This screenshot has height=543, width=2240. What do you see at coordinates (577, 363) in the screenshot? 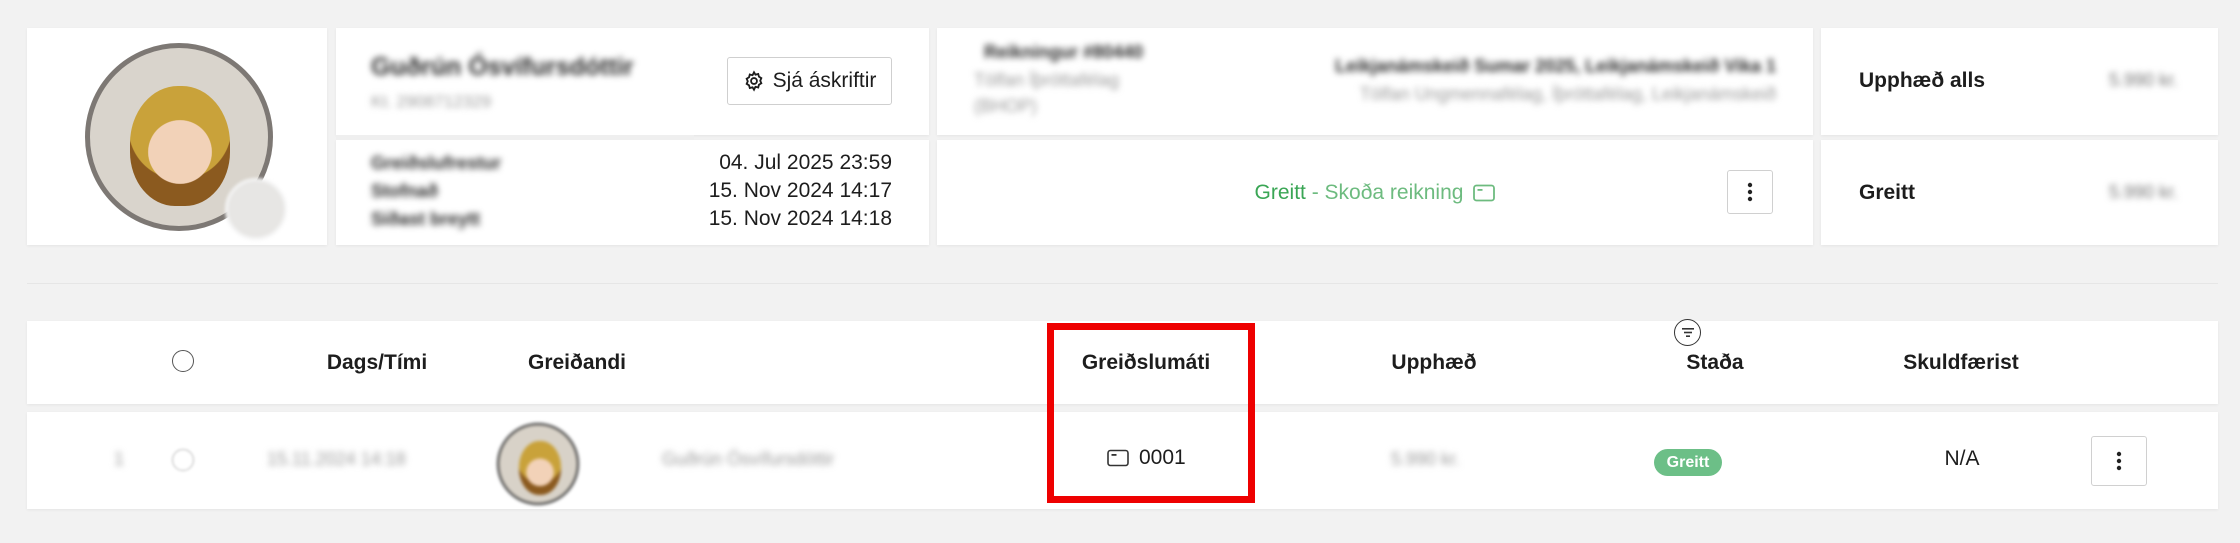
I see `column-header-payer: Greiðandi` at bounding box center [577, 363].